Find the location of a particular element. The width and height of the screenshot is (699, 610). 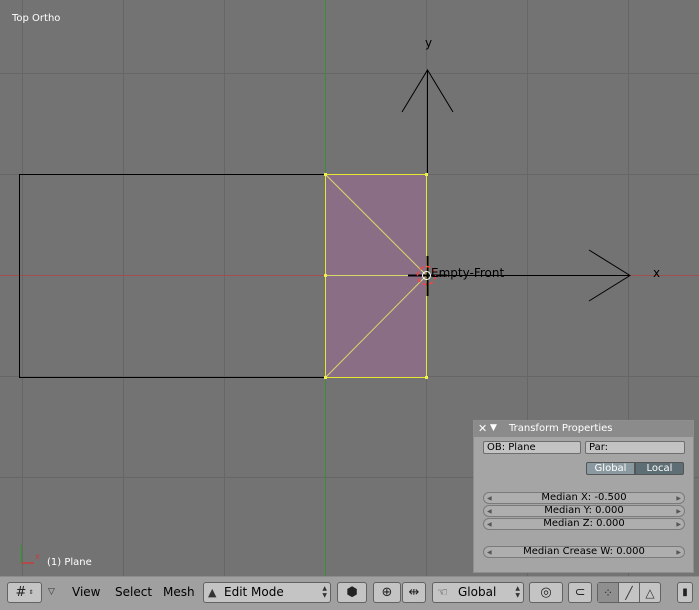

median-crease-field: ◀ Median Crease W: 0.000 ▶ is located at coordinates (584, 552).